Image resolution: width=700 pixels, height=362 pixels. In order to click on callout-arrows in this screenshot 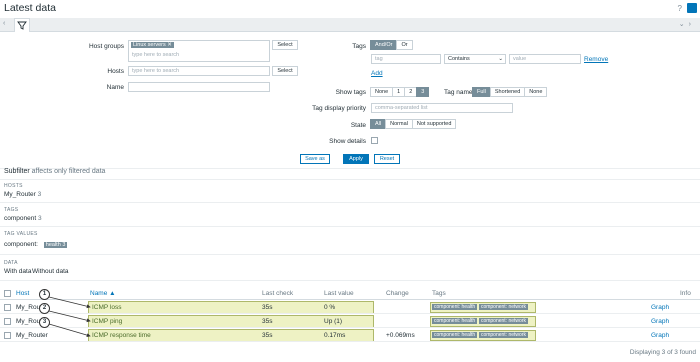, I will do `click(69, 317)`.